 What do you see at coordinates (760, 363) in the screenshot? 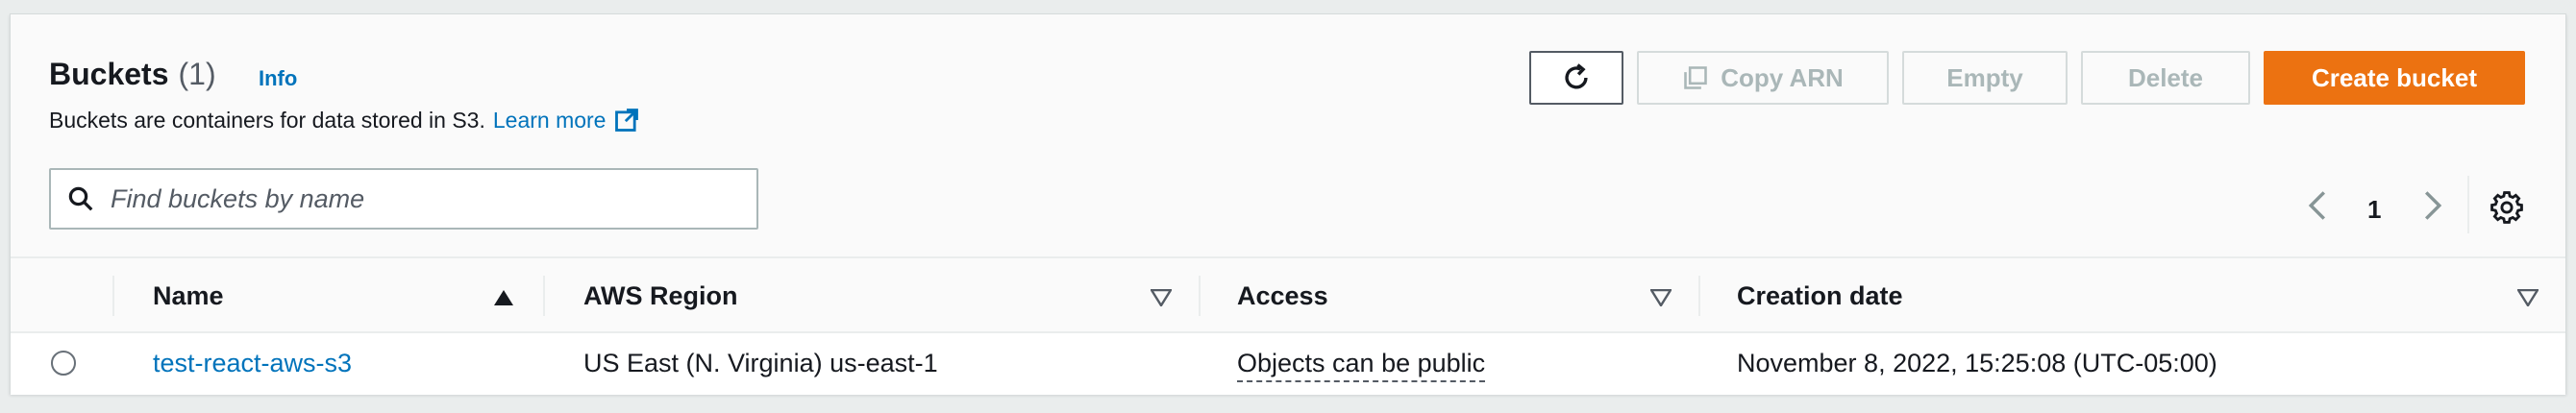
I see `bucket-region: US East (N. Virginia) us-east-1` at bounding box center [760, 363].